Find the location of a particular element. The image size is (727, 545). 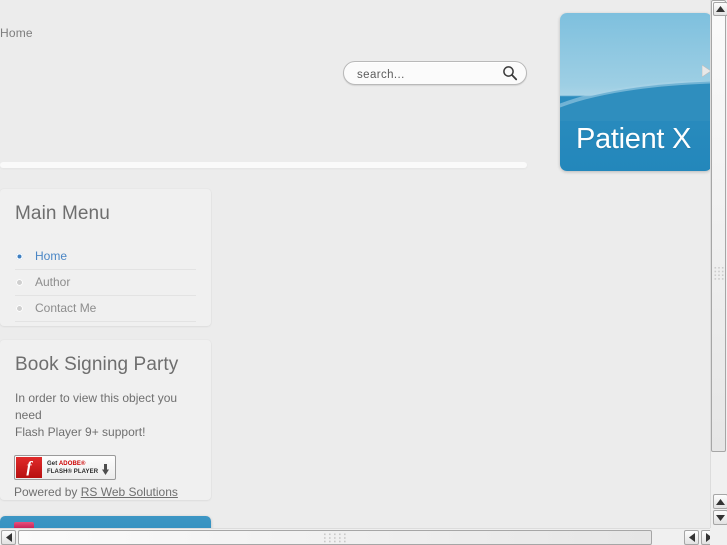

chevron-right-icon is located at coordinates (705, 71).